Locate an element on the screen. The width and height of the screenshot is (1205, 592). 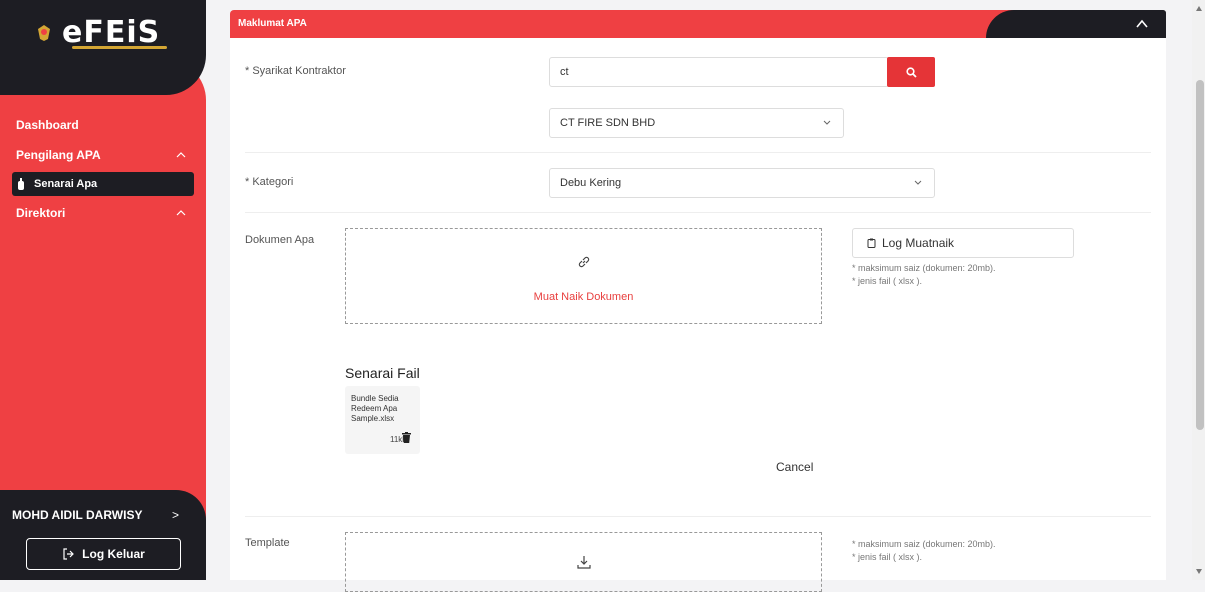
contractor-selected-value: CT FIRE SDN BHD is located at coordinates (608, 123).